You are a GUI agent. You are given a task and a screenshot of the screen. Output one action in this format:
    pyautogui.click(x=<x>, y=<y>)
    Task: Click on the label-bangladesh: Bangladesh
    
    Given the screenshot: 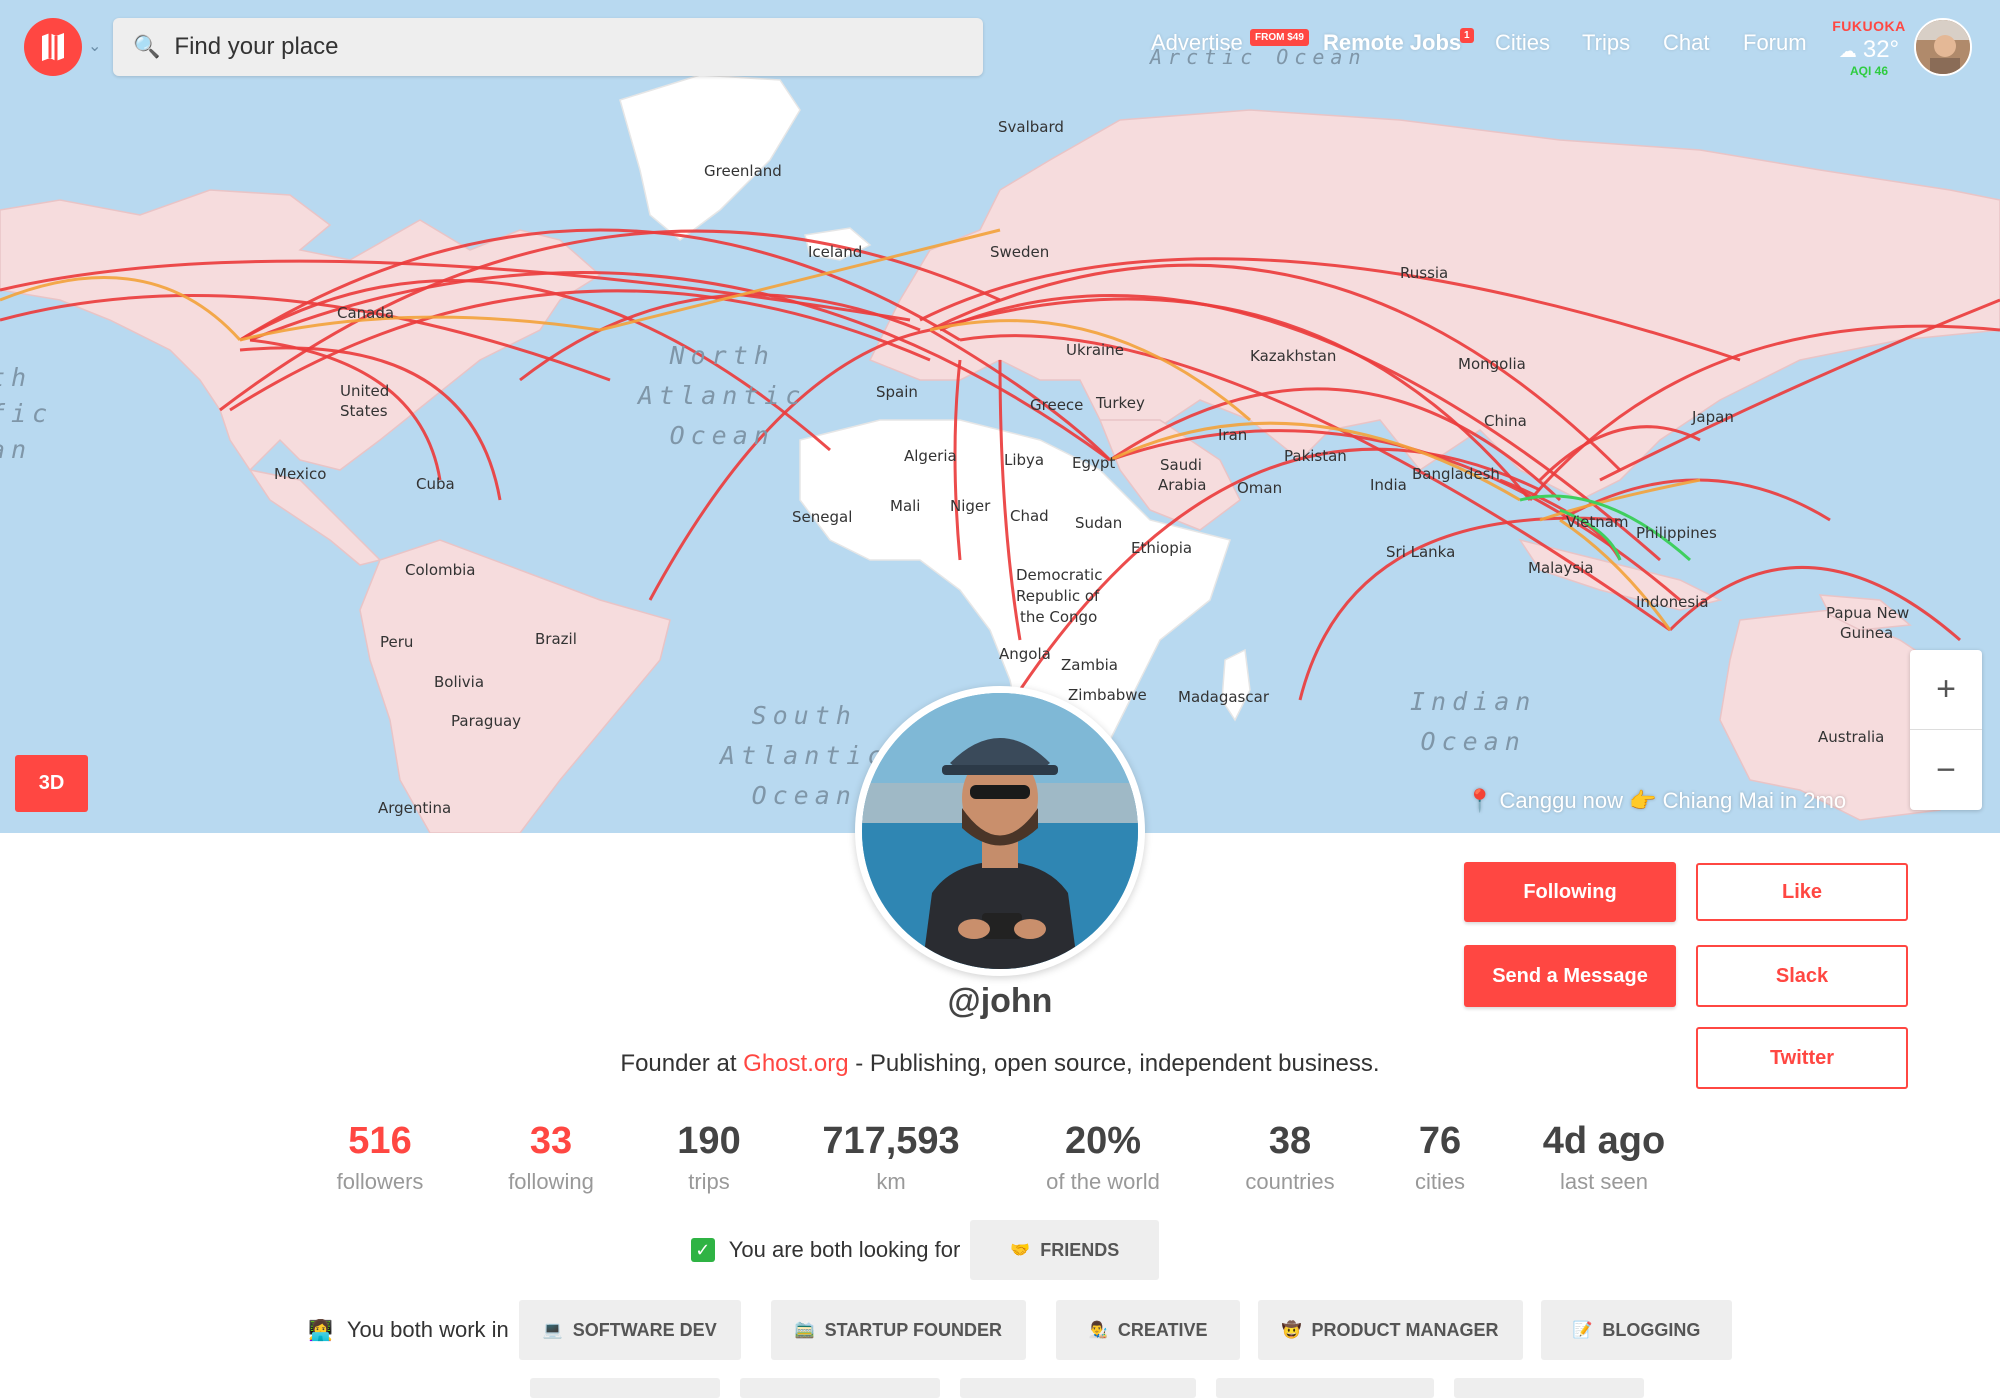 What is the action you would take?
    pyautogui.click(x=1456, y=474)
    